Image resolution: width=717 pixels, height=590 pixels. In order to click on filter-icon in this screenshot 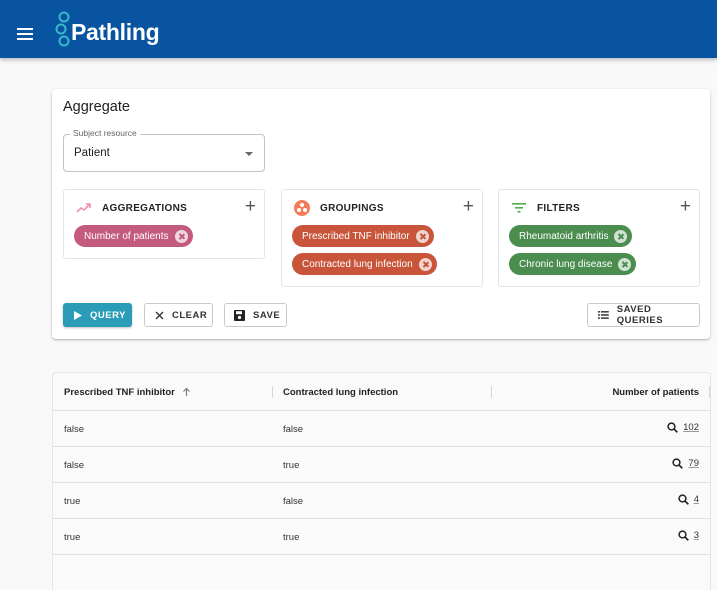, I will do `click(519, 208)`.